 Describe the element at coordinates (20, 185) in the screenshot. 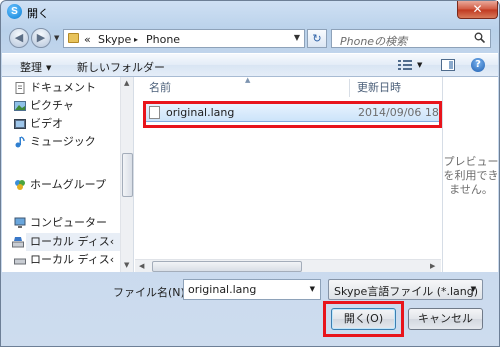

I see `homegroup-icon` at that location.